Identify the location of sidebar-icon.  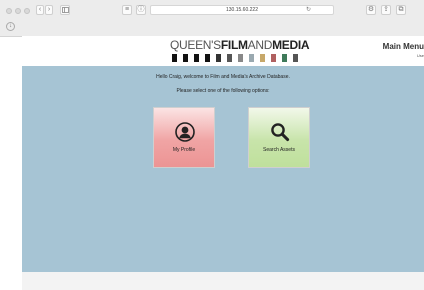
(65, 10).